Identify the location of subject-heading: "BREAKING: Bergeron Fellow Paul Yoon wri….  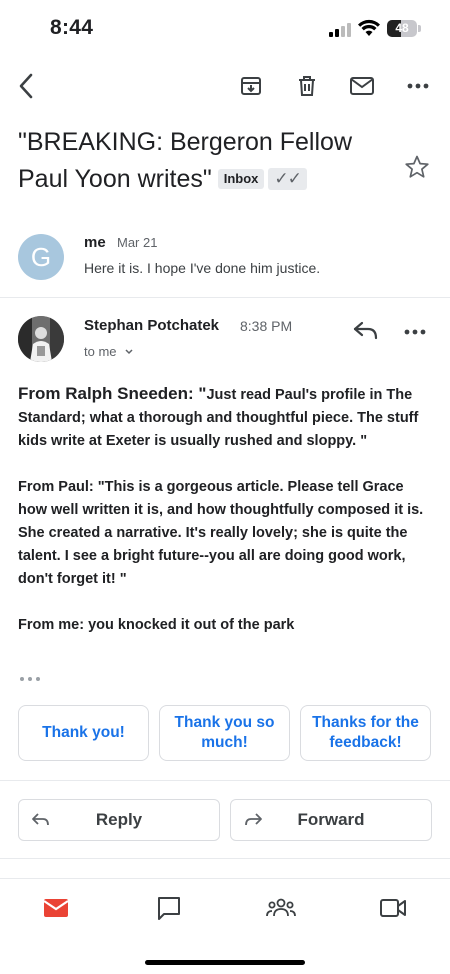
(208, 161).